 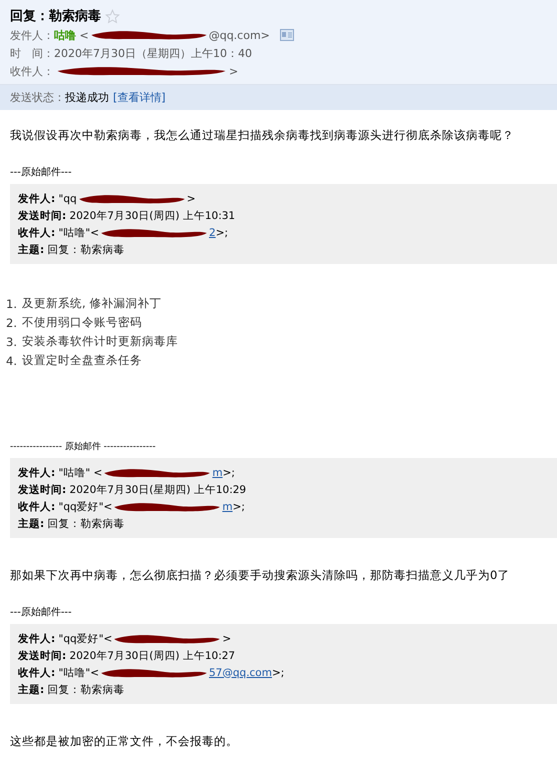 I want to click on email-link: 57@qq.com, so click(x=240, y=672).